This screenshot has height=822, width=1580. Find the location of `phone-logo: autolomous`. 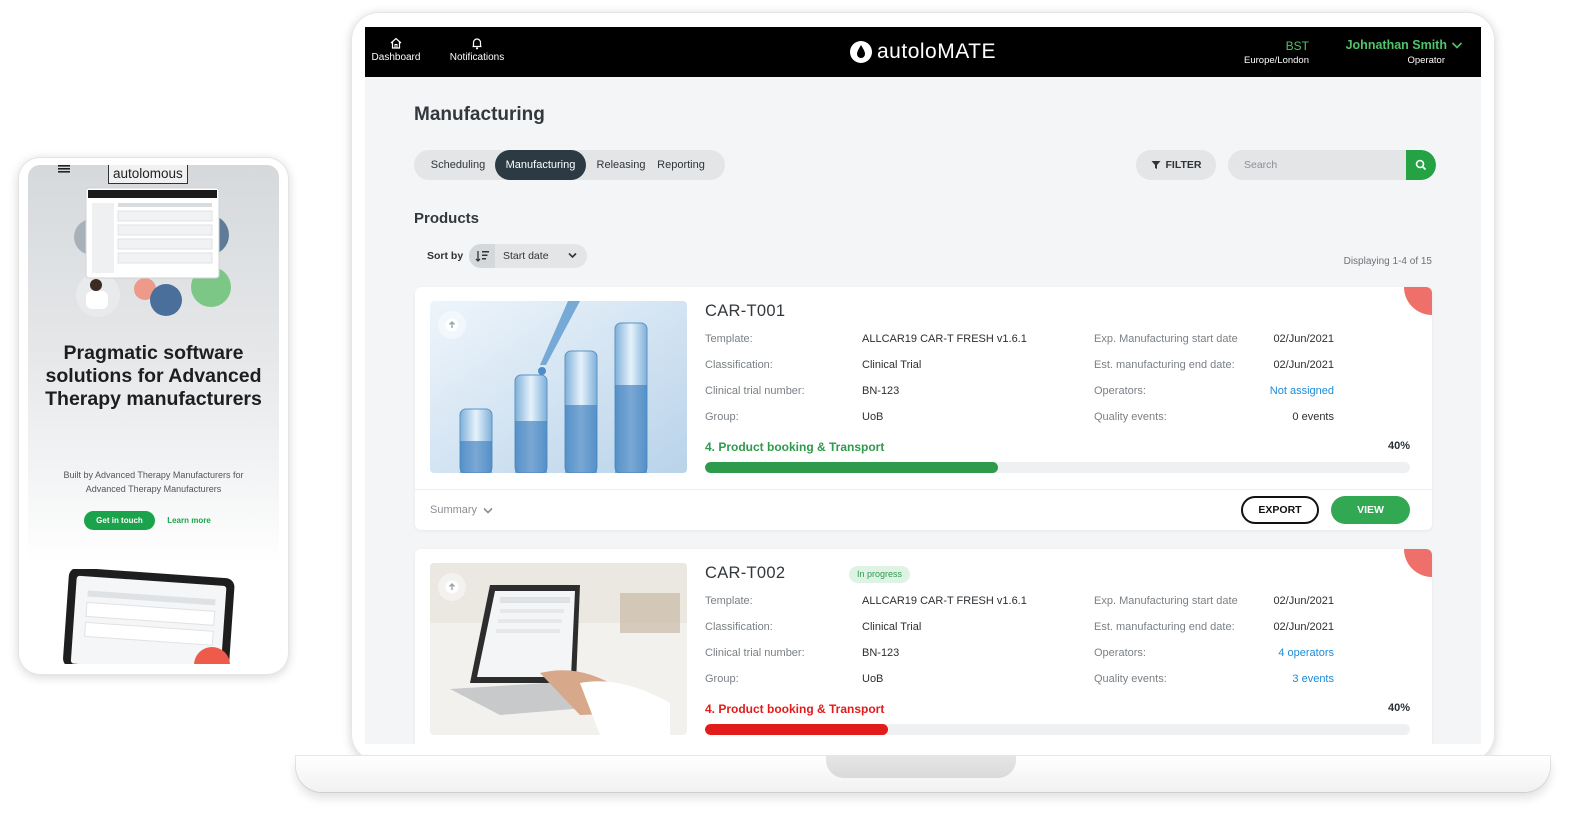

phone-logo: autolomous is located at coordinates (148, 174).